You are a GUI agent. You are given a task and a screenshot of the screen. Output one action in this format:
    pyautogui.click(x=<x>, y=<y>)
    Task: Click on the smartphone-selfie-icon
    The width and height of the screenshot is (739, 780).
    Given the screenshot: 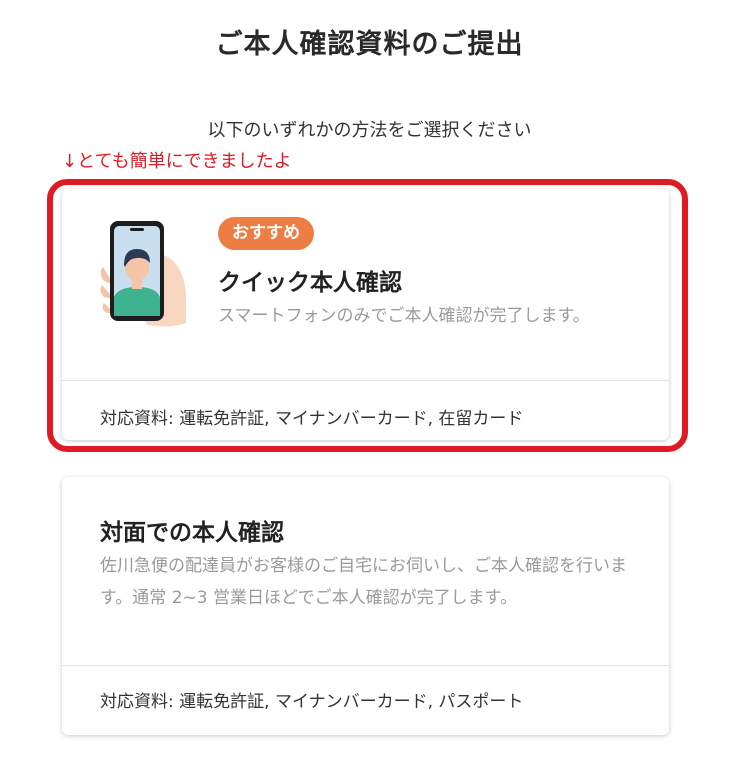 What is the action you would take?
    pyautogui.click(x=148, y=275)
    